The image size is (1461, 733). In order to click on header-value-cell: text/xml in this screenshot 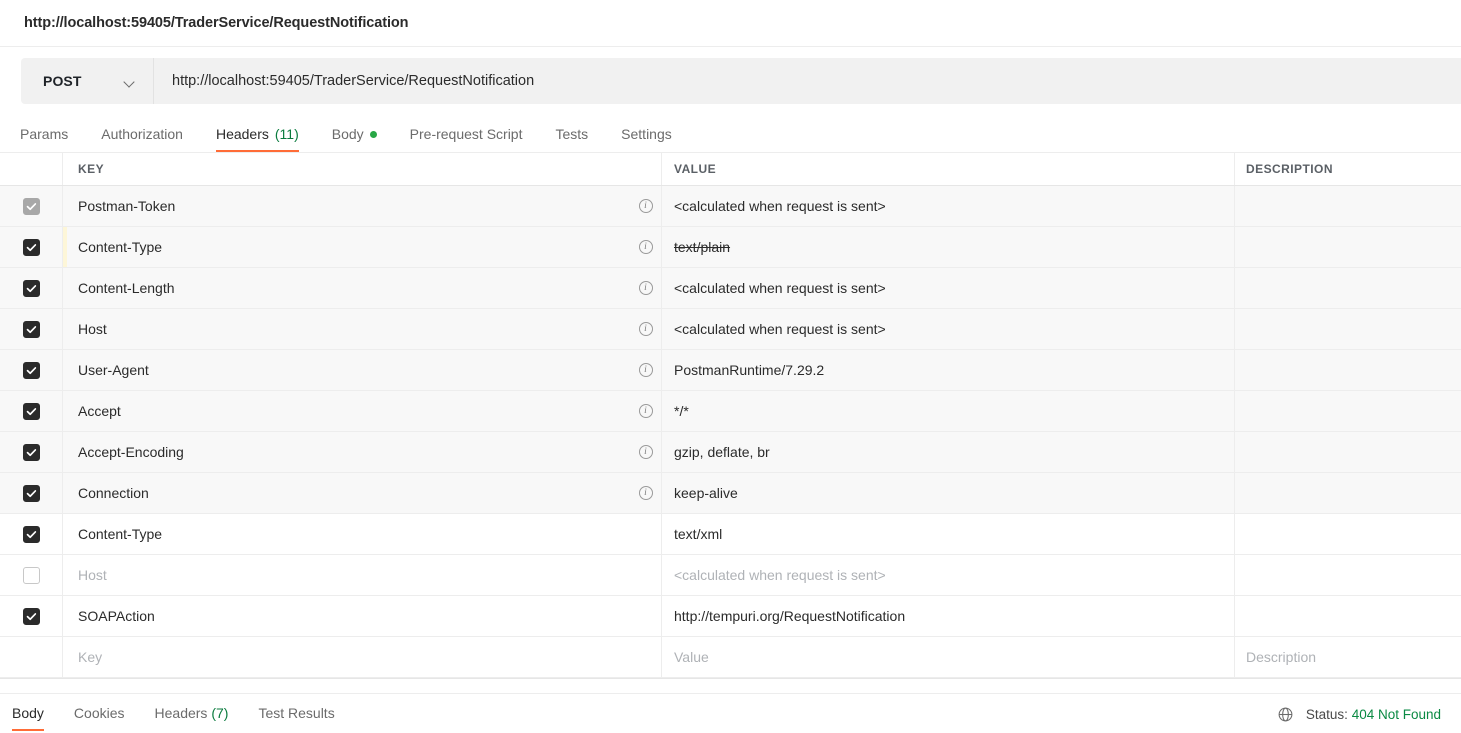, I will do `click(947, 534)`.